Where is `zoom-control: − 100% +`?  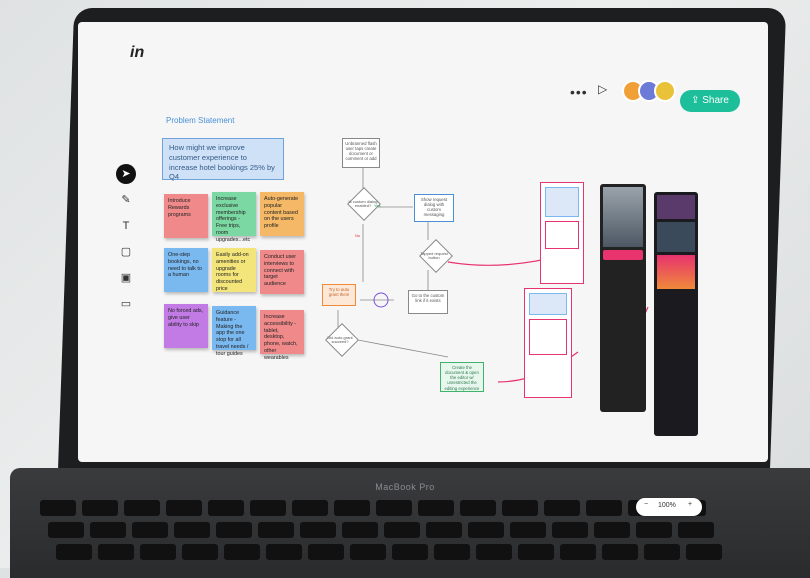
zoom-control: − 100% + is located at coordinates (669, 507).